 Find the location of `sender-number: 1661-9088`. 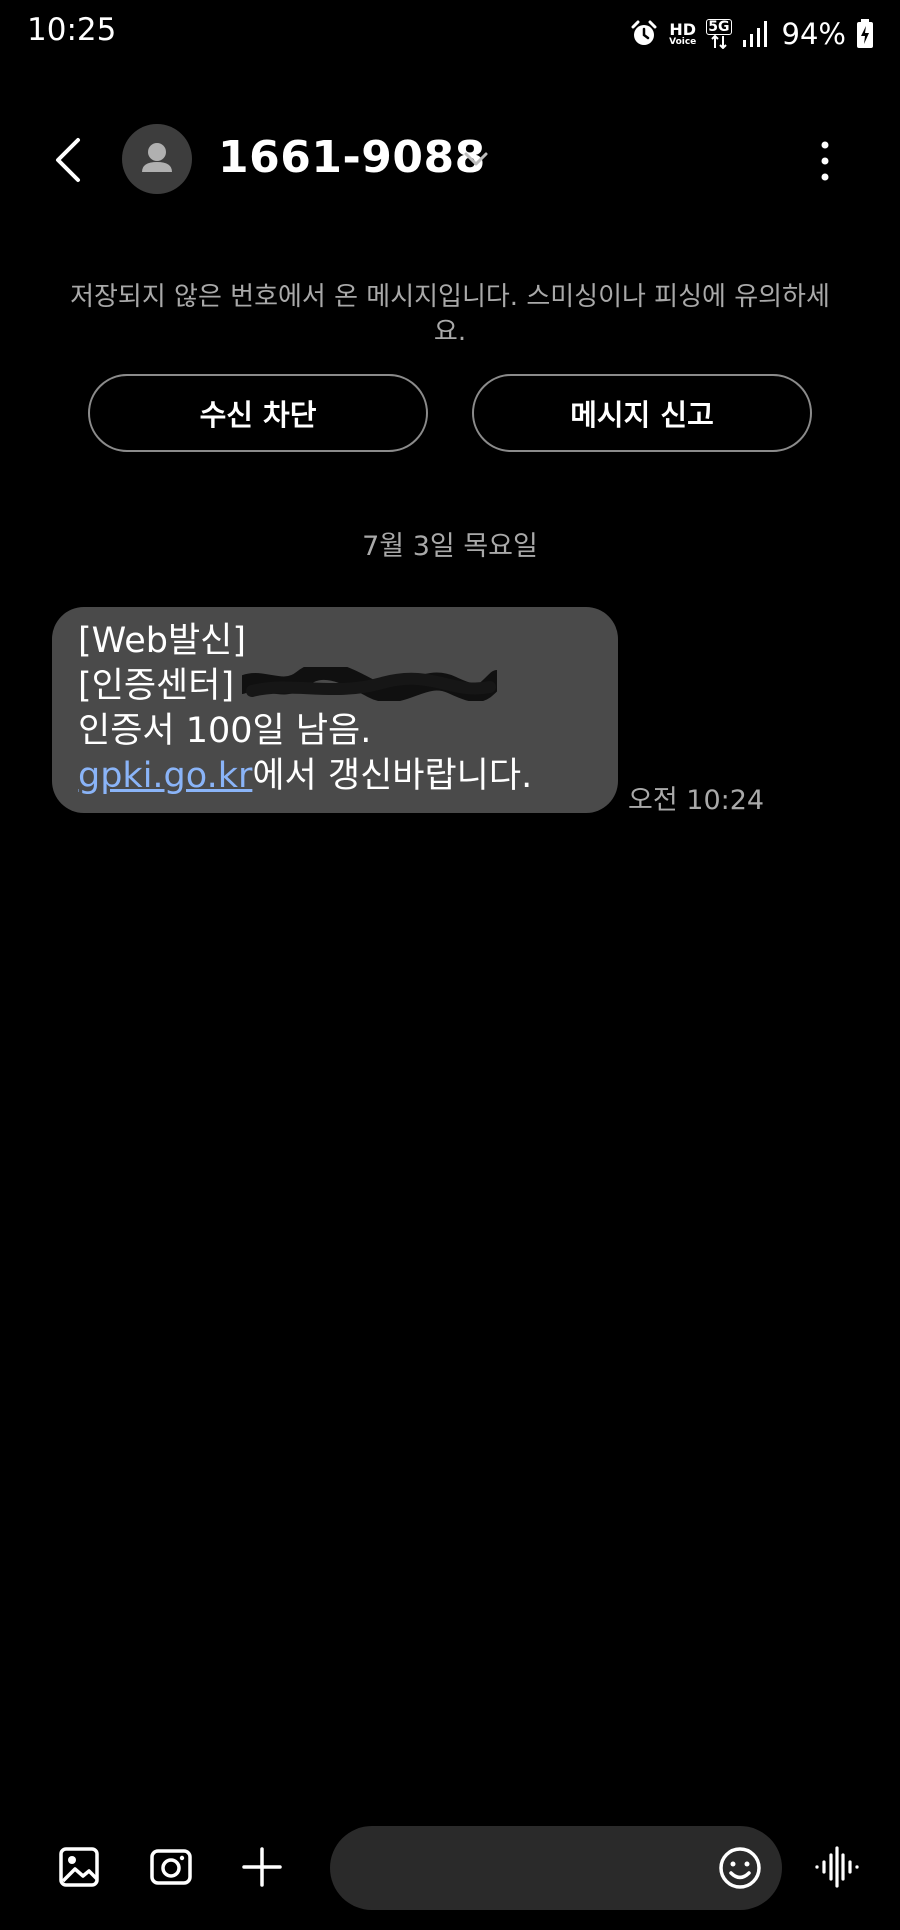

sender-number: 1661-9088 is located at coordinates (352, 157).